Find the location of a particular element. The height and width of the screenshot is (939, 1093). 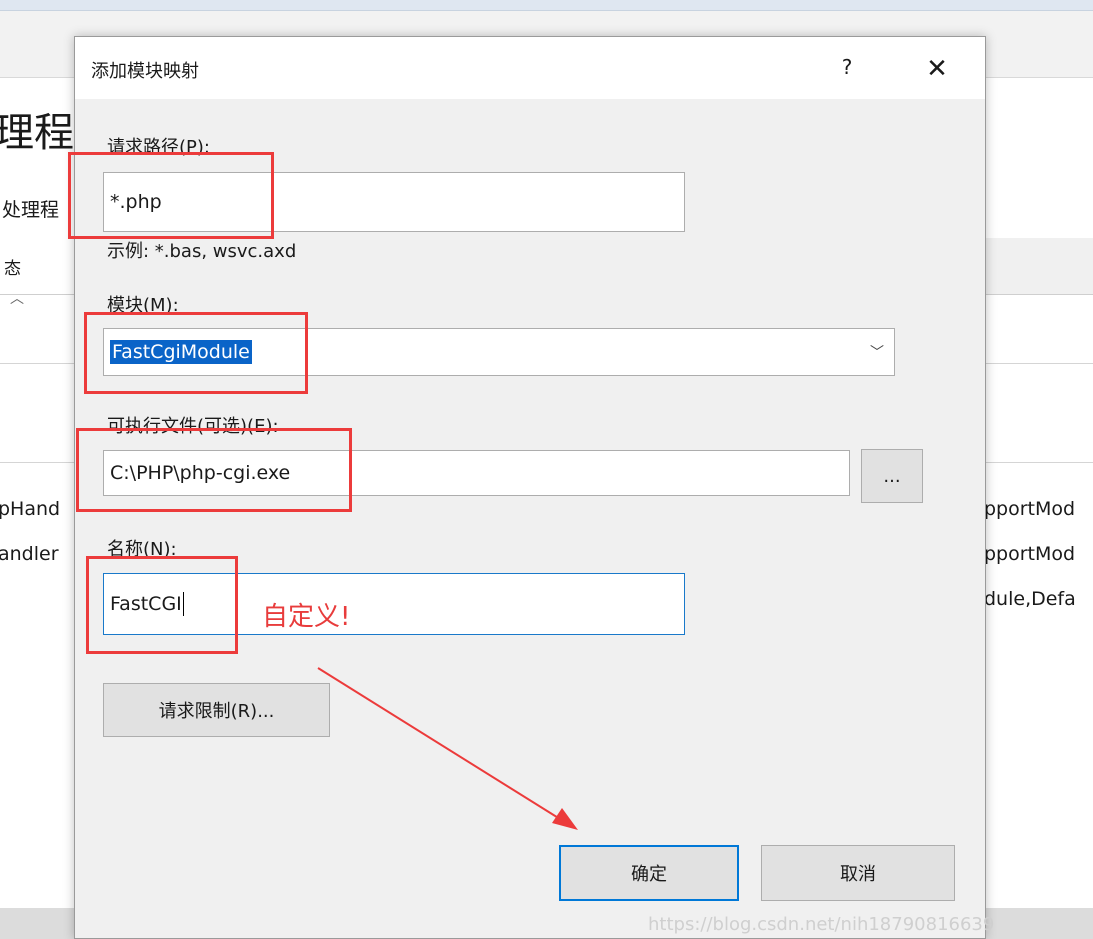

annotation-arrow is located at coordinates (447, 748).